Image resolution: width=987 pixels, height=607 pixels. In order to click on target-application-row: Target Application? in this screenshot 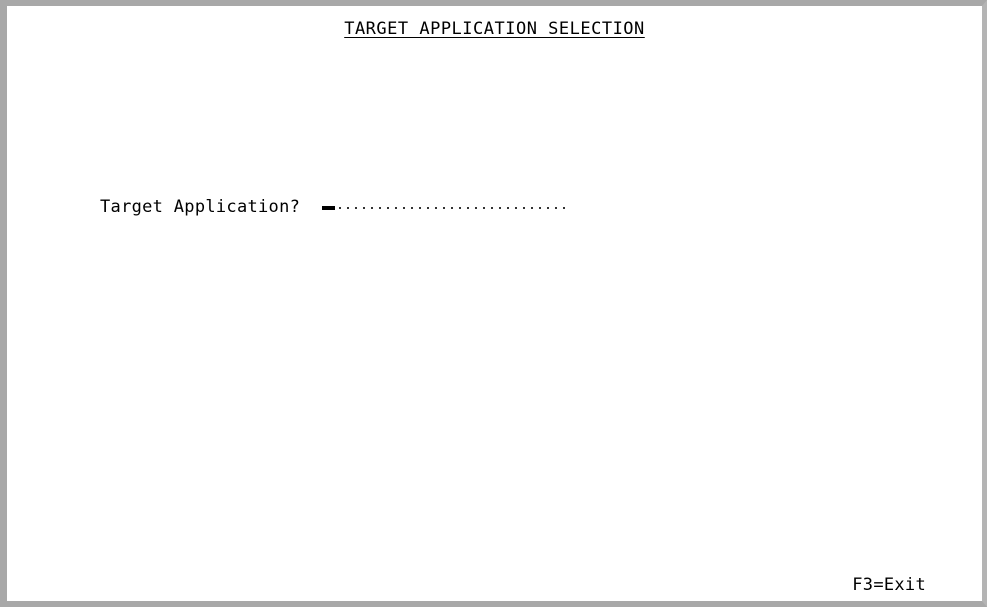, I will do `click(335, 203)`.